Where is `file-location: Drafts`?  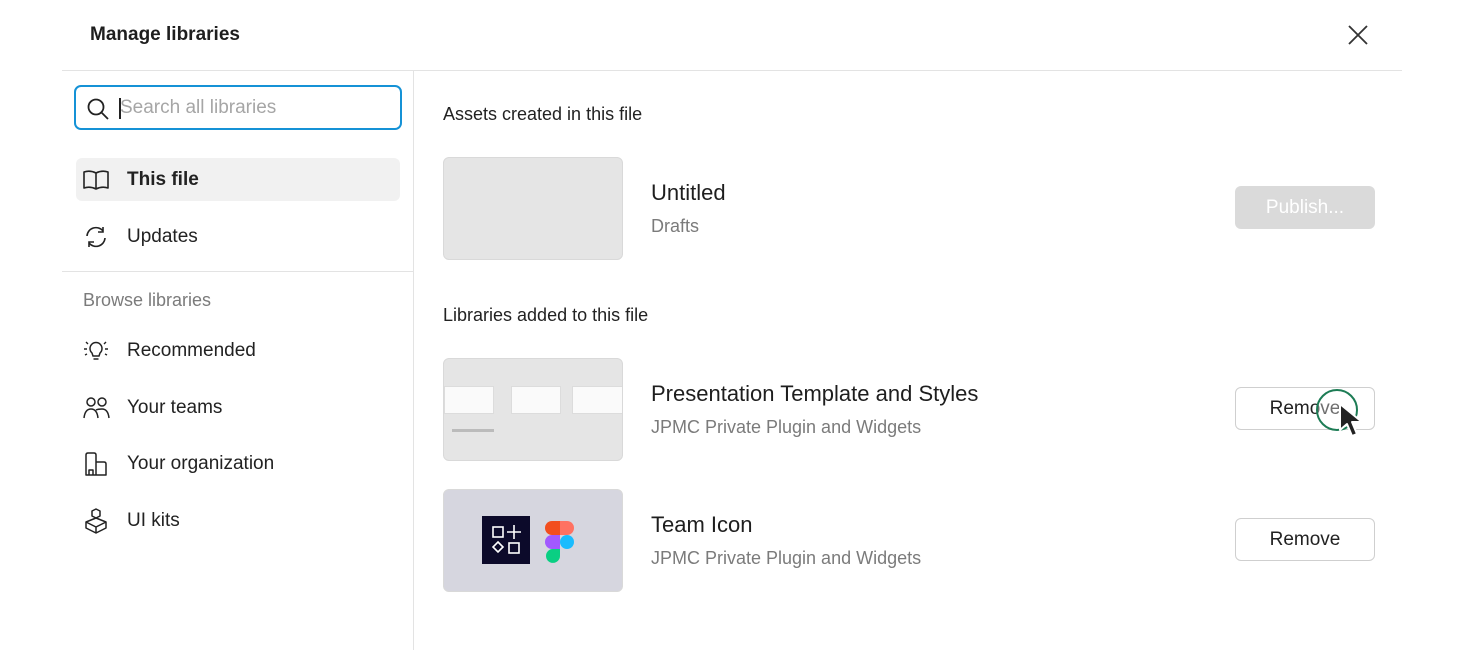
file-location: Drafts is located at coordinates (675, 226).